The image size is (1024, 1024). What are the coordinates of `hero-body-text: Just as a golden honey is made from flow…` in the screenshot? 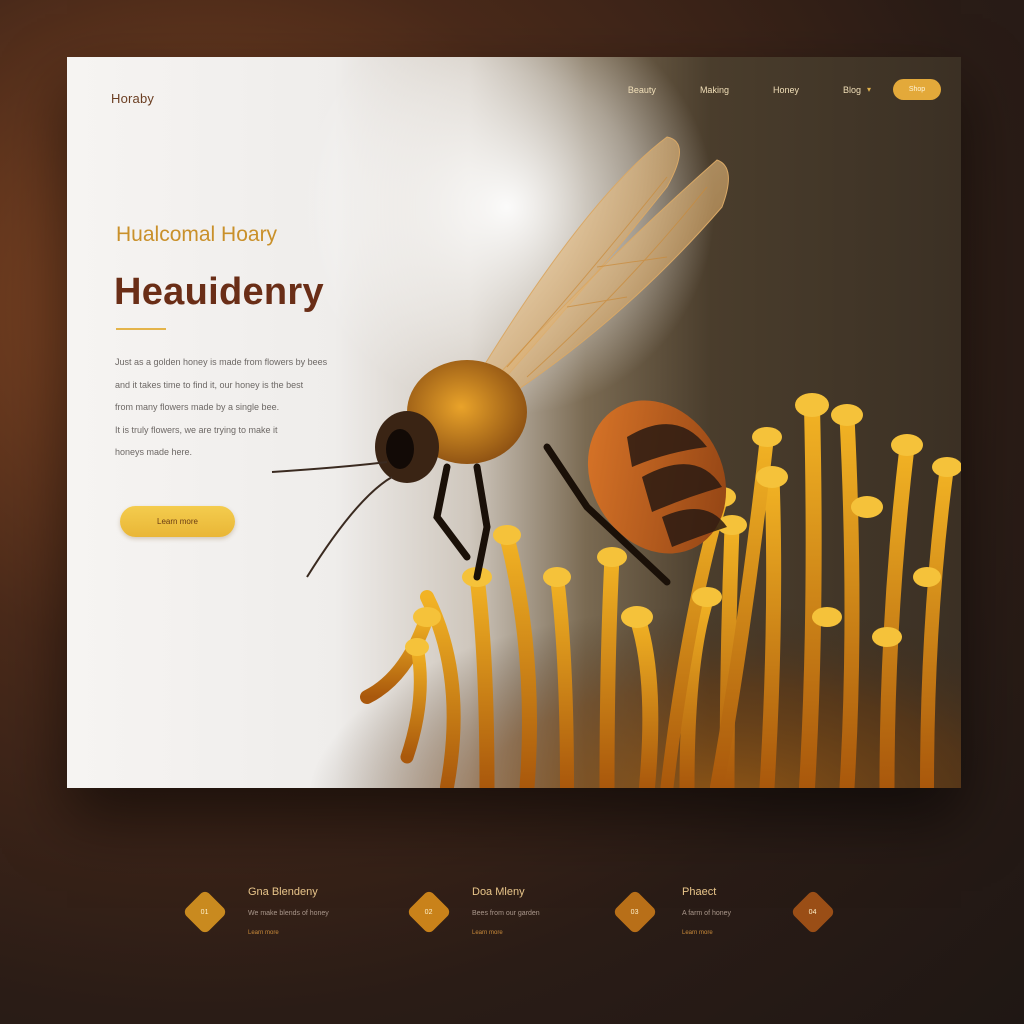 It's located at (242, 407).